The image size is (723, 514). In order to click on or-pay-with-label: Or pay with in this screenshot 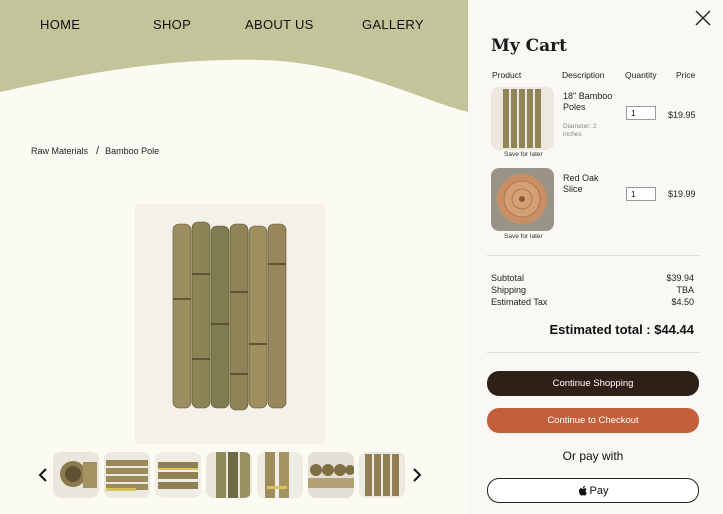, I will do `click(593, 456)`.